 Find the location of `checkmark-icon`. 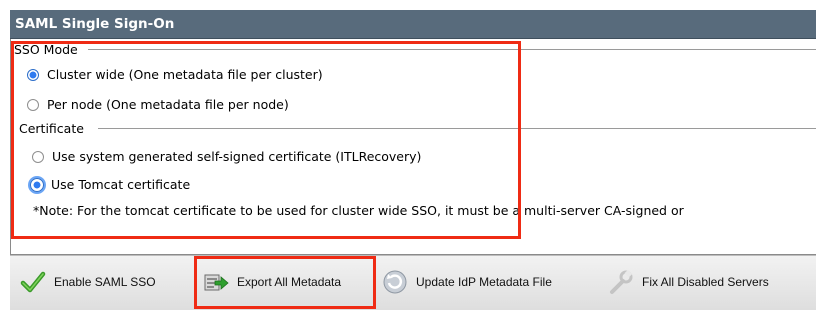

checkmark-icon is located at coordinates (33, 282).